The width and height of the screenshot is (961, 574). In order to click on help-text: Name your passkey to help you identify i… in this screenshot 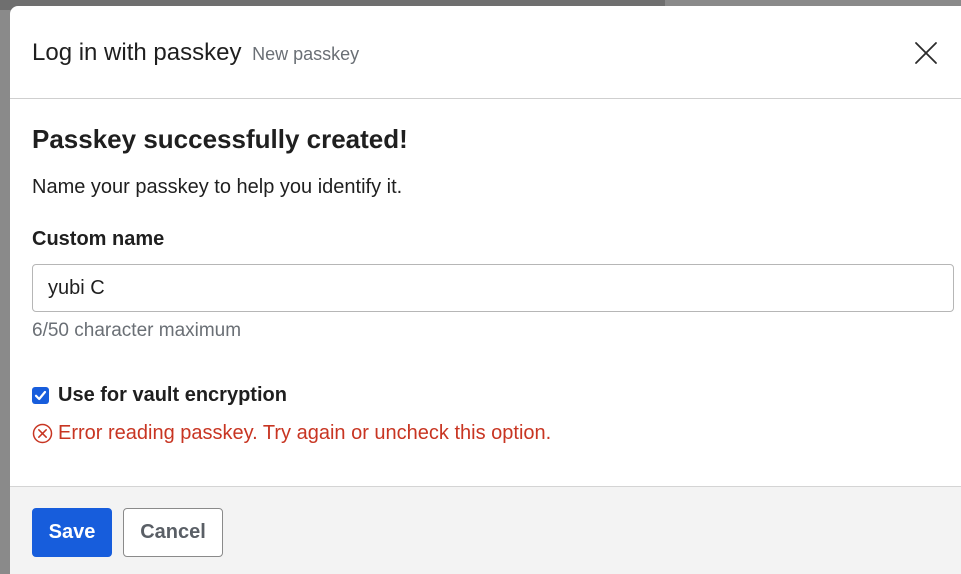, I will do `click(217, 187)`.